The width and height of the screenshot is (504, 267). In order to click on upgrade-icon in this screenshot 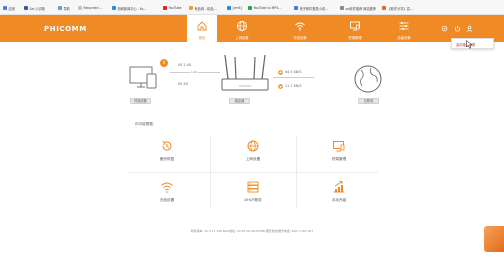, I will do `click(339, 187)`.